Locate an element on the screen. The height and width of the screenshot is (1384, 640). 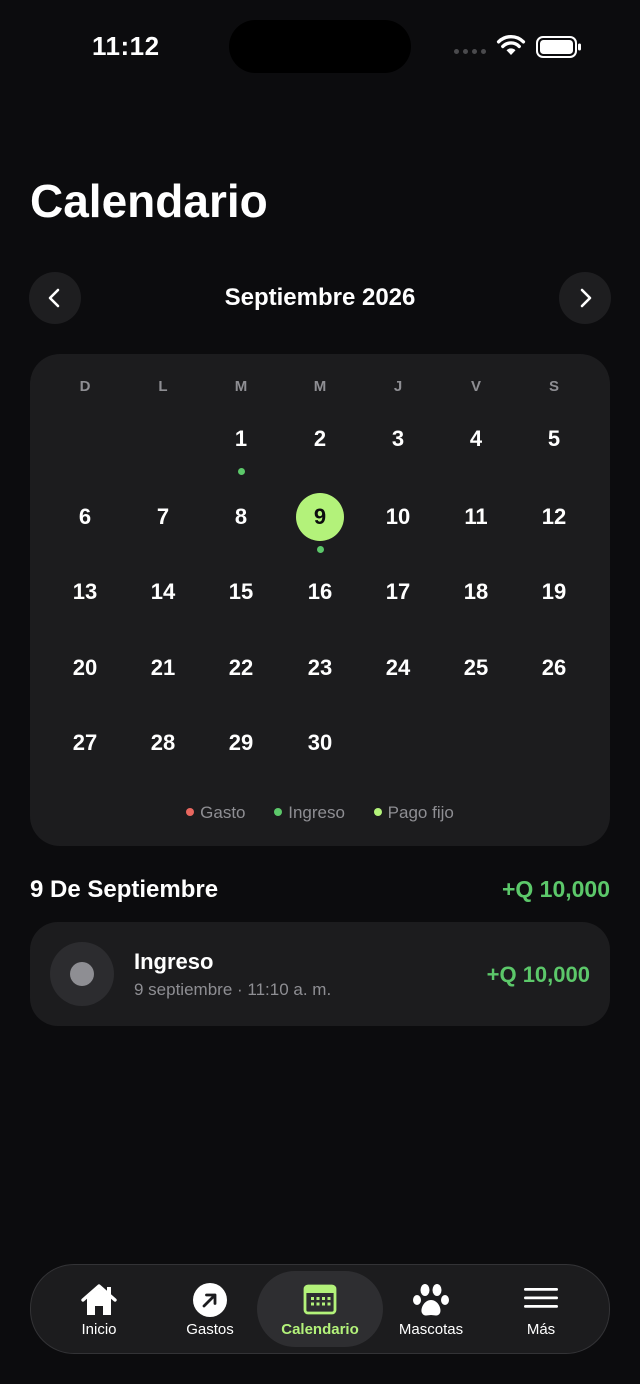
calendar-day: 25 is located at coordinates (476, 668).